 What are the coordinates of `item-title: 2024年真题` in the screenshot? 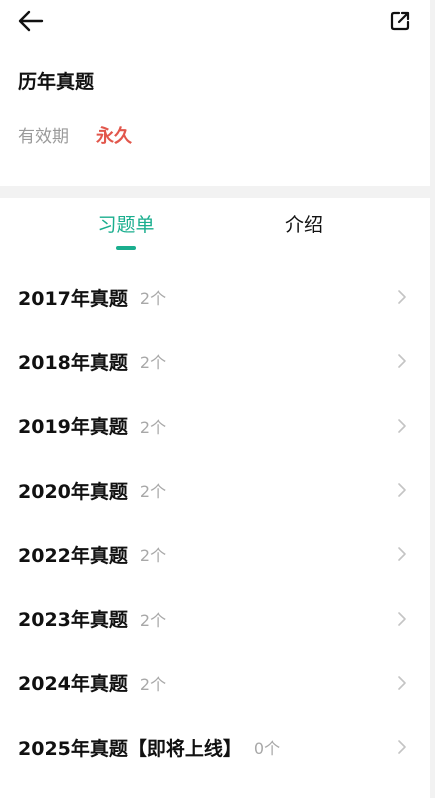 It's located at (73, 684).